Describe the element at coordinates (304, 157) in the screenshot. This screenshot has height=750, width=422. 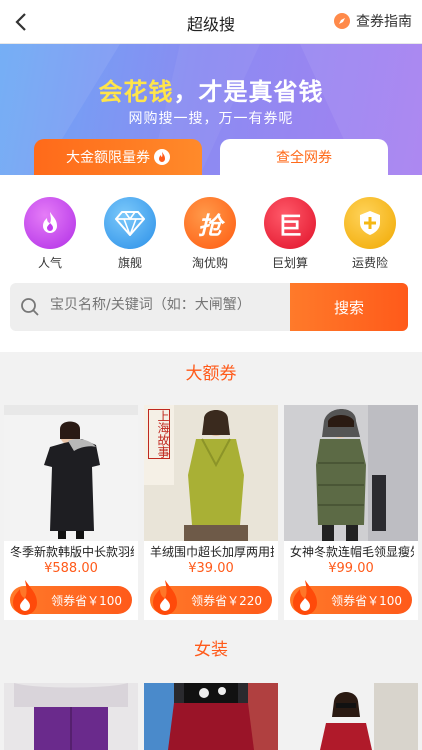
I see `tab-all-coupons: 查全网券` at that location.